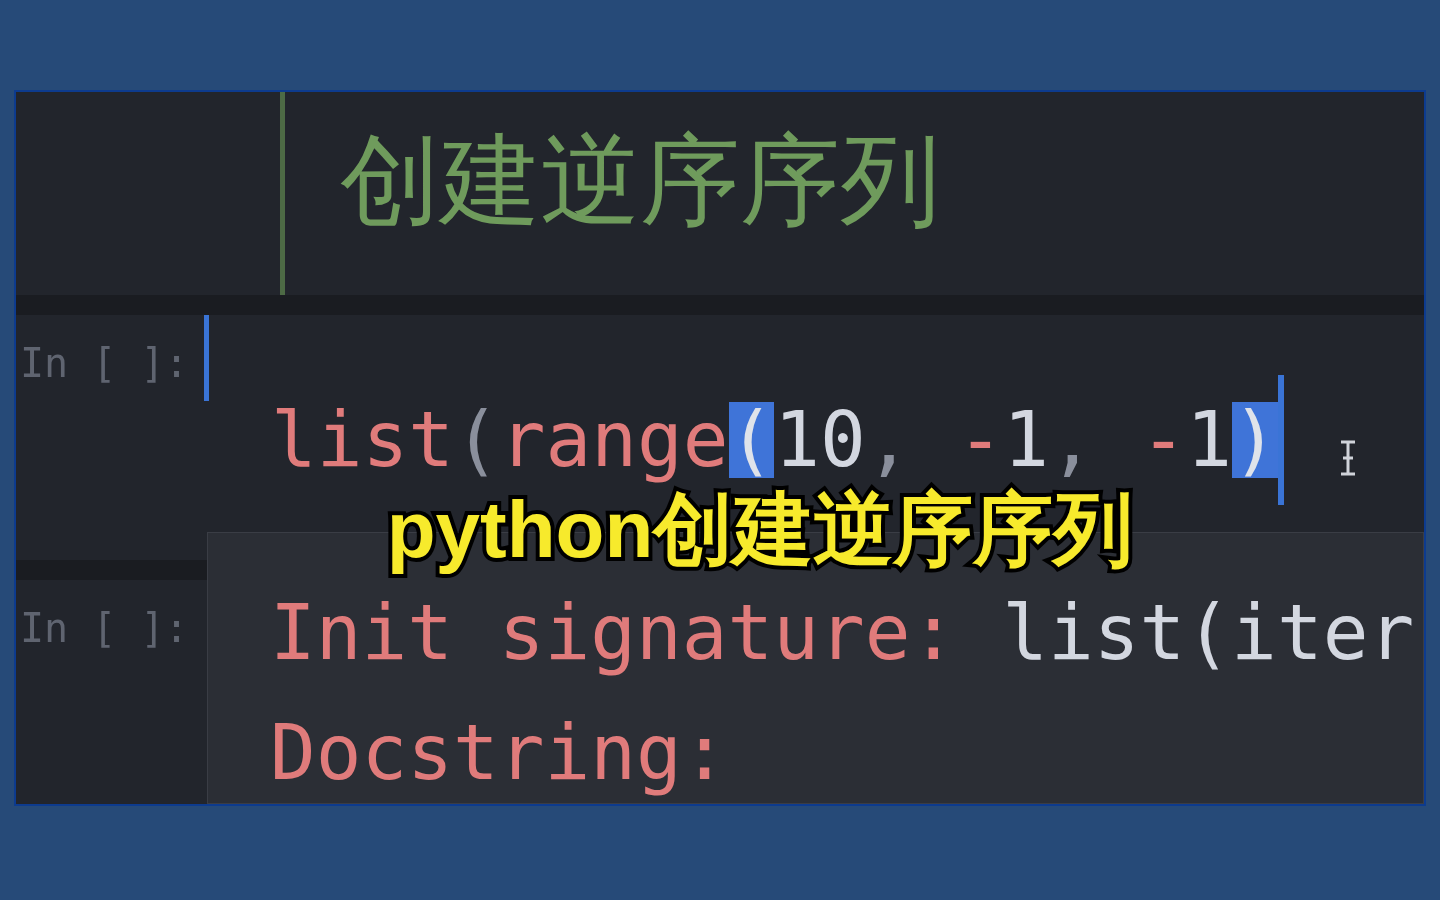  What do you see at coordinates (499, 753) in the screenshot?
I see `tooltip-label: Docstring:` at bounding box center [499, 753].